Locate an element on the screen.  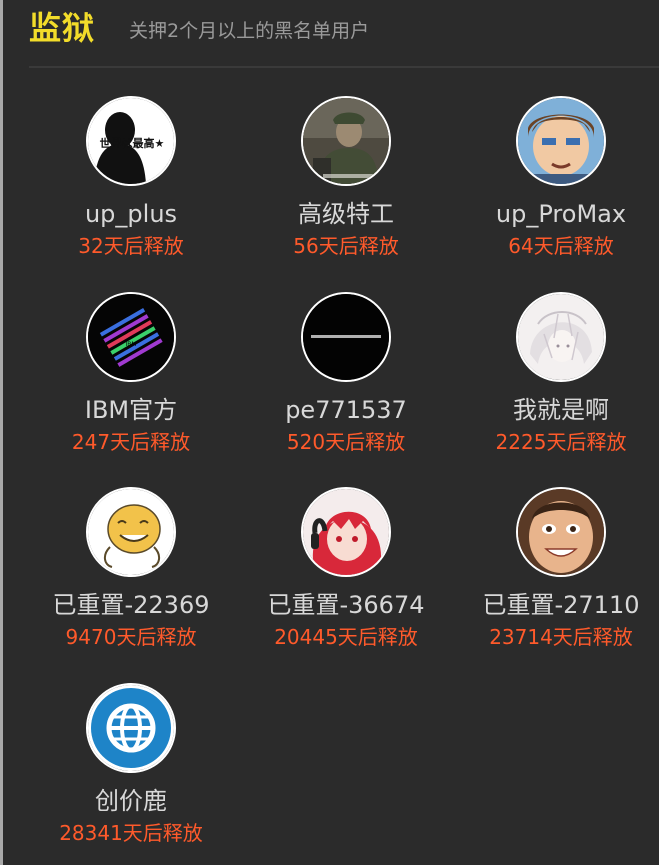
yellow-emoji-avatar-image is located at coordinates (131, 532).